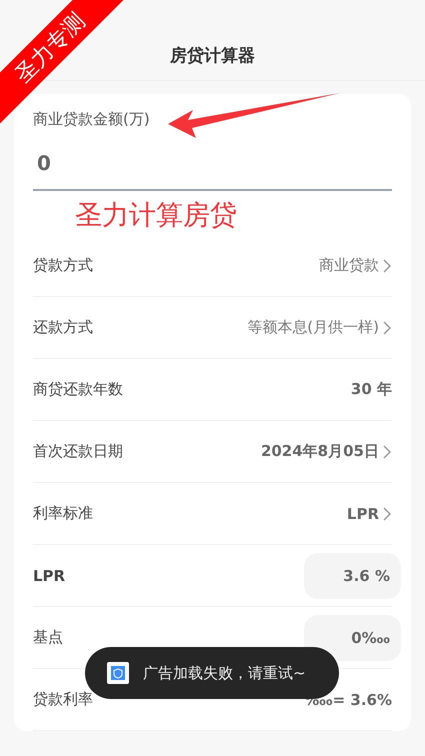  I want to click on field-label: 商业贷款金额(万), so click(91, 119).